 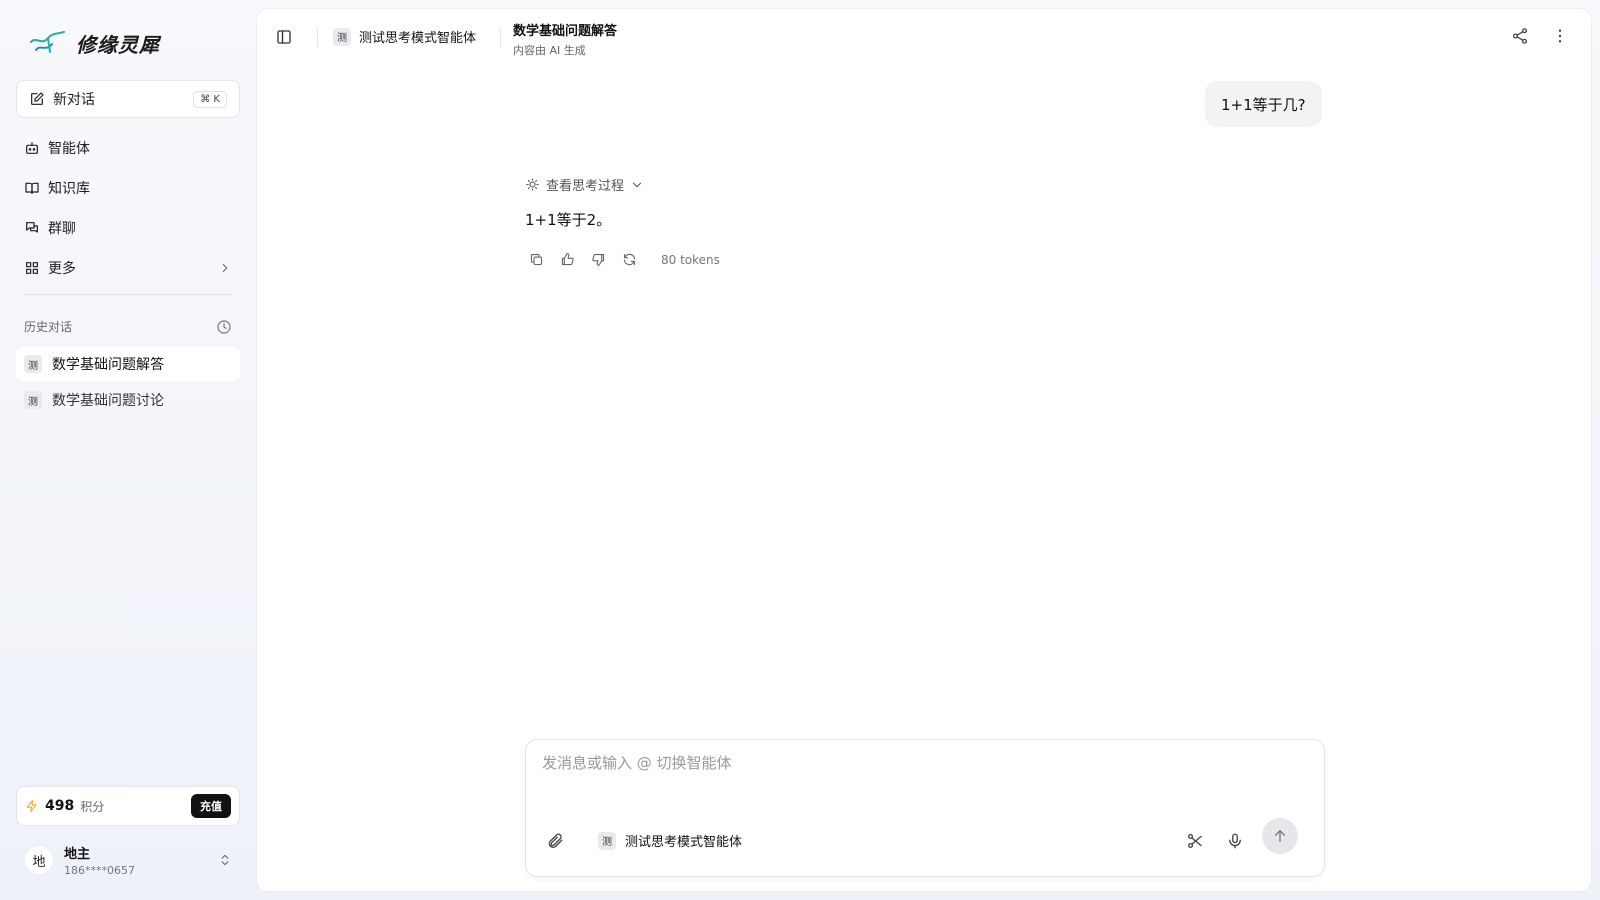 I want to click on sidebar-item-label: 智能体, so click(x=69, y=149).